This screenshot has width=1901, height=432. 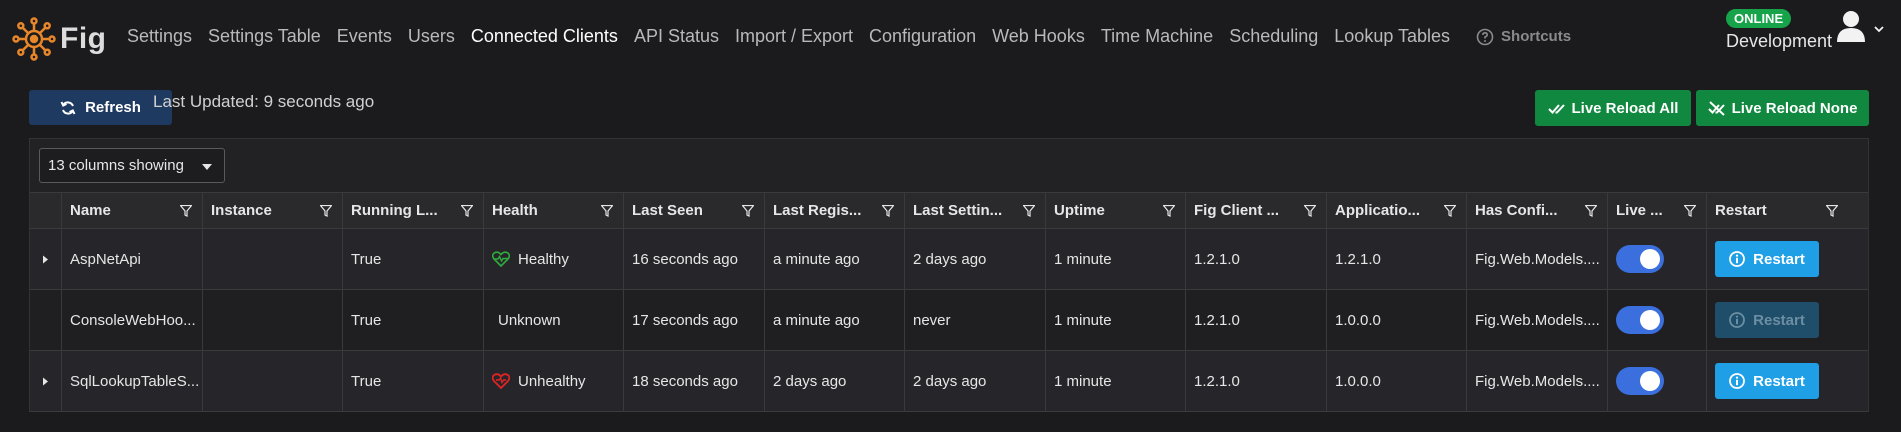 I want to click on nav-settings-table: Settings Table, so click(x=264, y=36).